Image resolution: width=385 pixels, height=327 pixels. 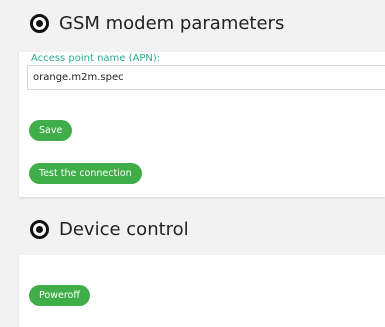 What do you see at coordinates (172, 23) in the screenshot?
I see `gsm-section-title: GSM modem parameters` at bounding box center [172, 23].